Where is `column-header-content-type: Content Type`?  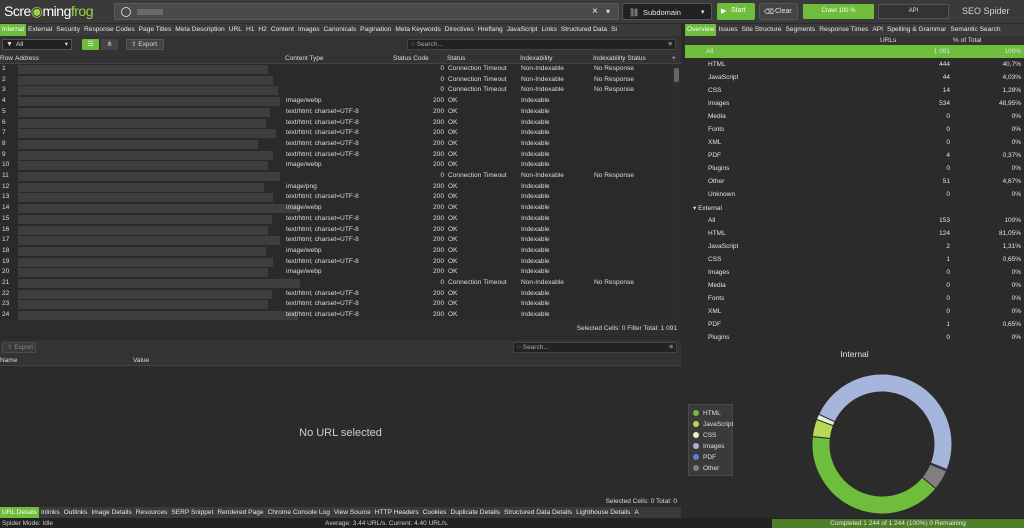
column-header-content-type: Content Type is located at coordinates (304, 58).